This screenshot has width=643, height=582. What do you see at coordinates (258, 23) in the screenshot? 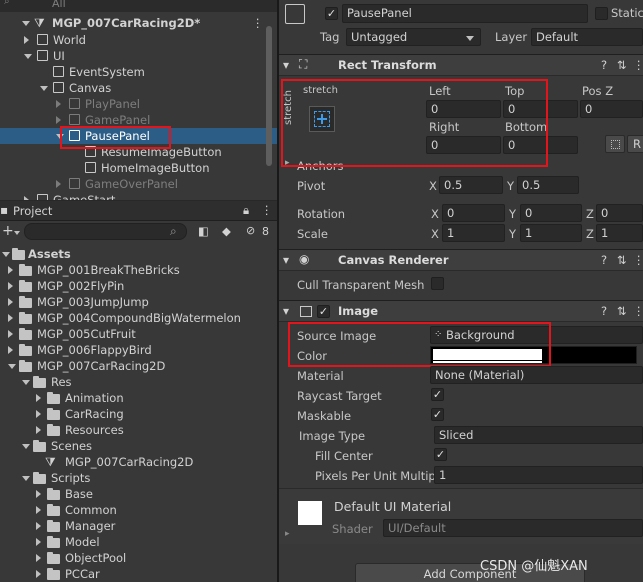
I see `scene-menu-icon: ⋮` at bounding box center [258, 23].